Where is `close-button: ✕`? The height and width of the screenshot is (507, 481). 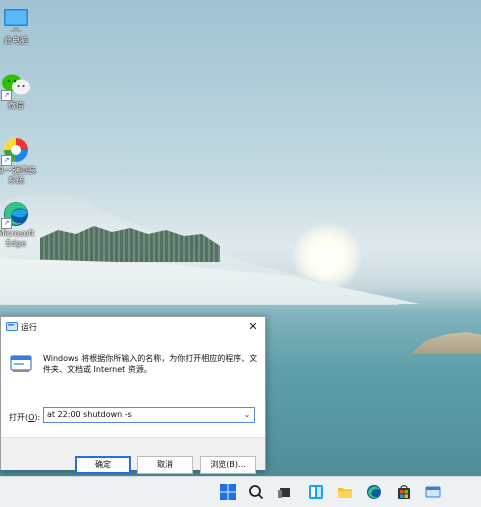 close-button: ✕ is located at coordinates (253, 327).